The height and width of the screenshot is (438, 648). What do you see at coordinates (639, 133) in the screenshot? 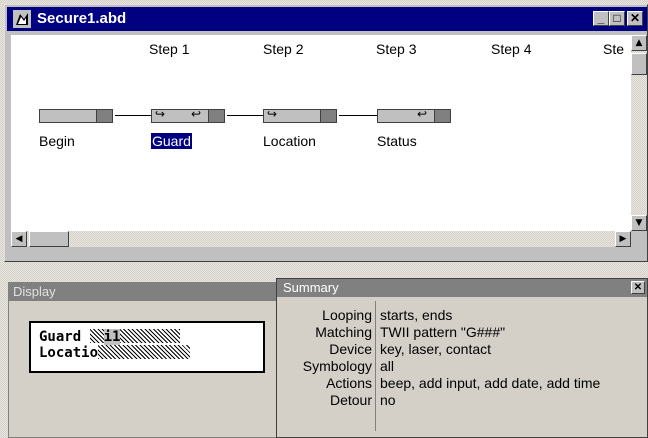
I see `vertical-scrollbar: ▲ ▼` at bounding box center [639, 133].